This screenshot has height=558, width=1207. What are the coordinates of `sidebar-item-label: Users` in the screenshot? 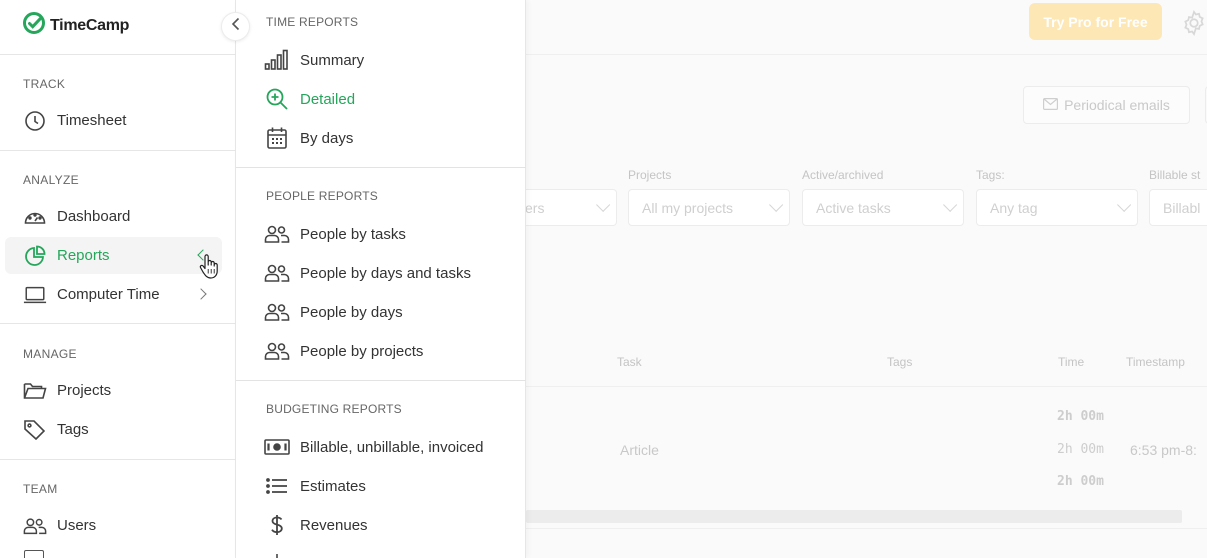 It's located at (77, 525).